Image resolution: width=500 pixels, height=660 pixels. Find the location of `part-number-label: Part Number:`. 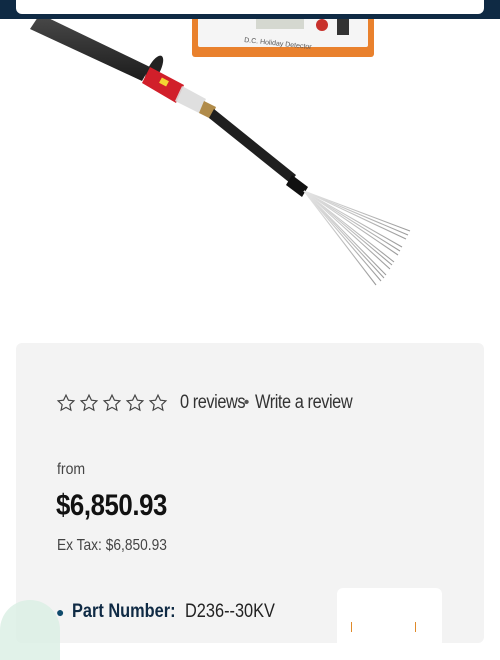

part-number-label: Part Number: is located at coordinates (124, 611).